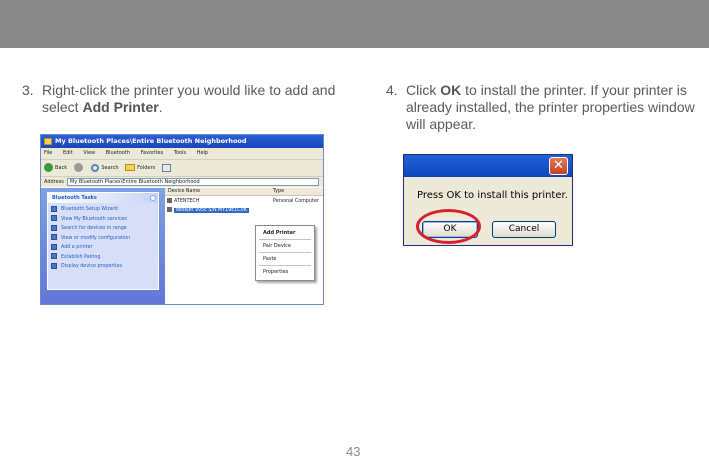 The height and width of the screenshot is (458, 709). What do you see at coordinates (245, 202) in the screenshot?
I see `device-row: ATENTECH Personal Computer` at bounding box center [245, 202].